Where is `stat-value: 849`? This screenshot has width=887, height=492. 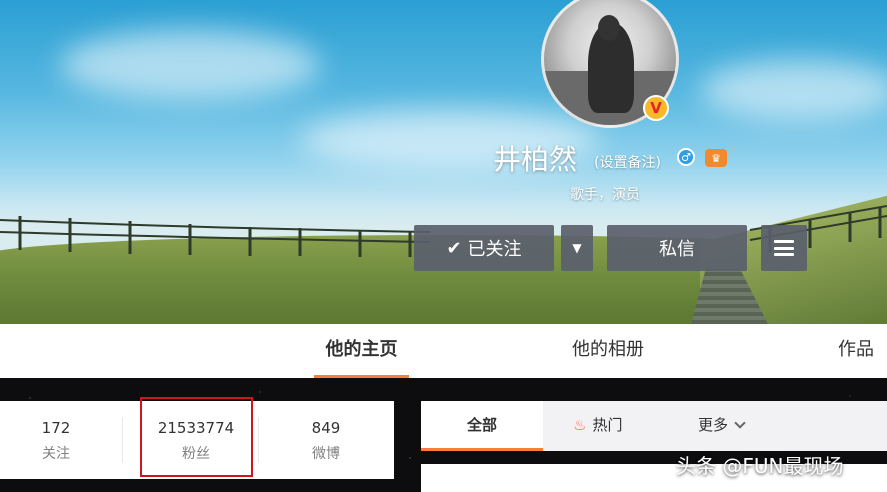
stat-value: 849 is located at coordinates (326, 428).